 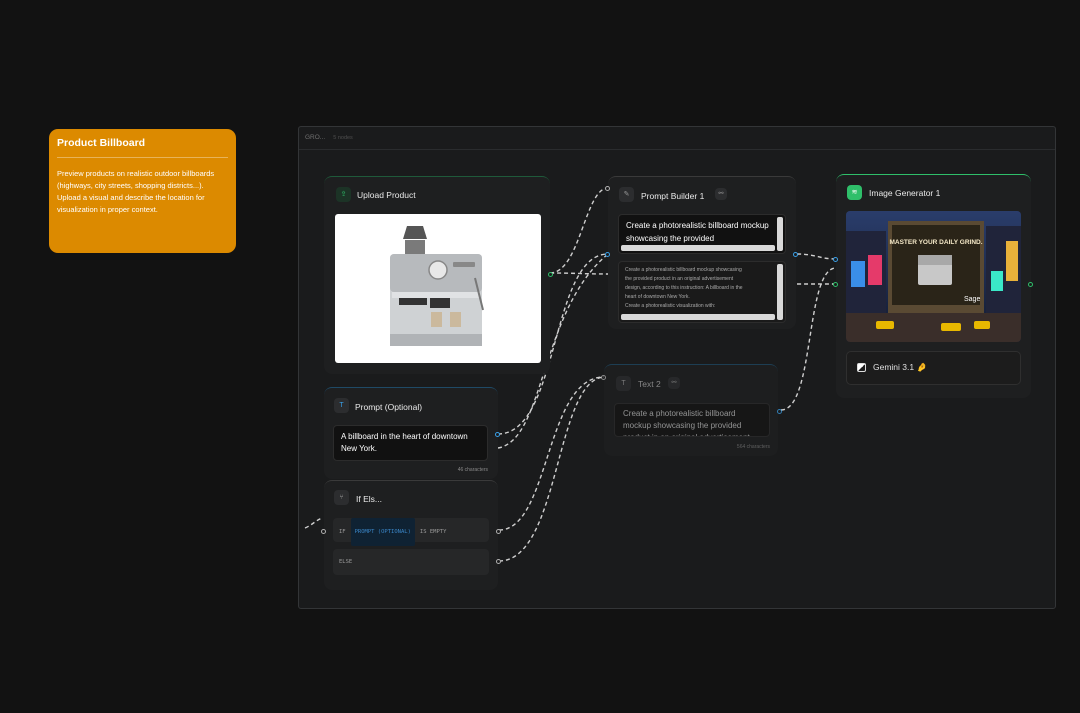 What do you see at coordinates (603, 377) in the screenshot?
I see `text2-input-port` at bounding box center [603, 377].